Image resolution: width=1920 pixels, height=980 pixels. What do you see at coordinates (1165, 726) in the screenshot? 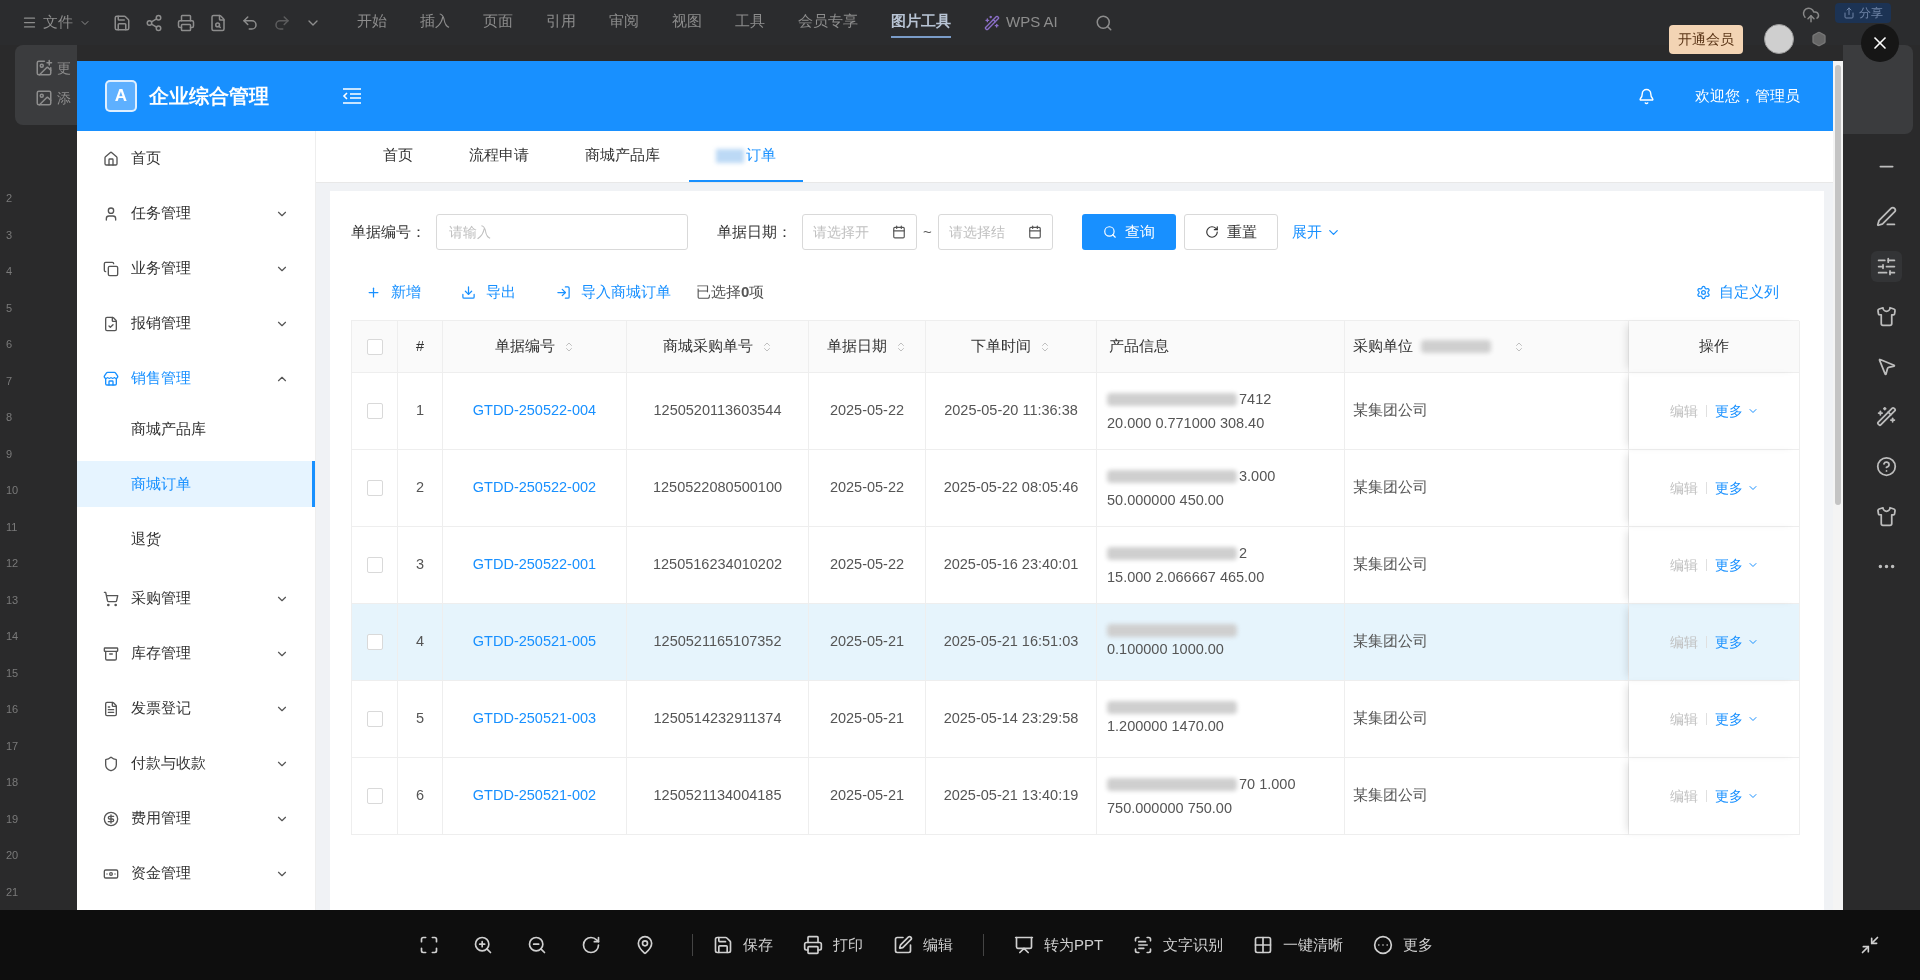
I see `table-cell-text: 1.200000 1470.00` at bounding box center [1165, 726].